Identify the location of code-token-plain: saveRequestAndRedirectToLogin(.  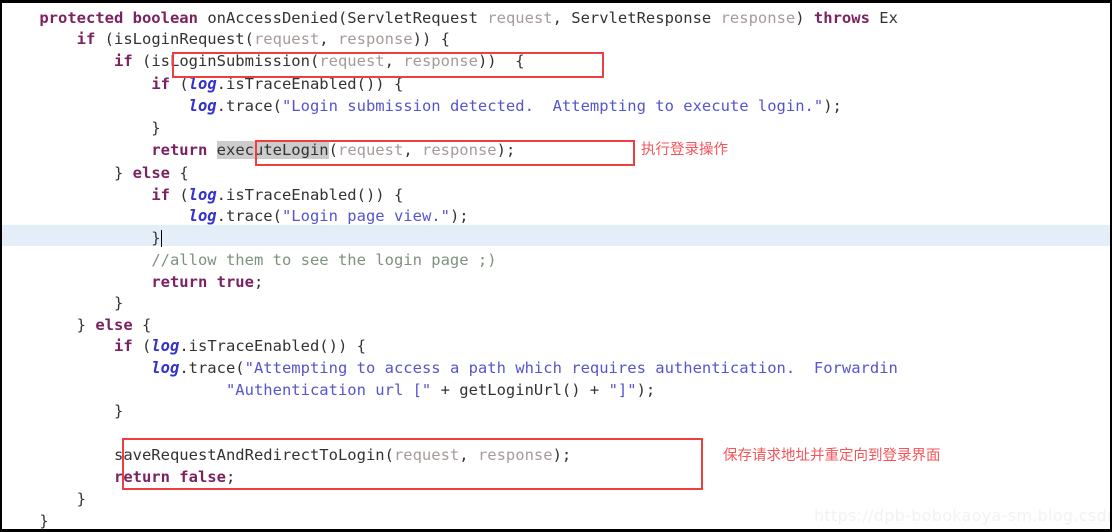
(198, 455).